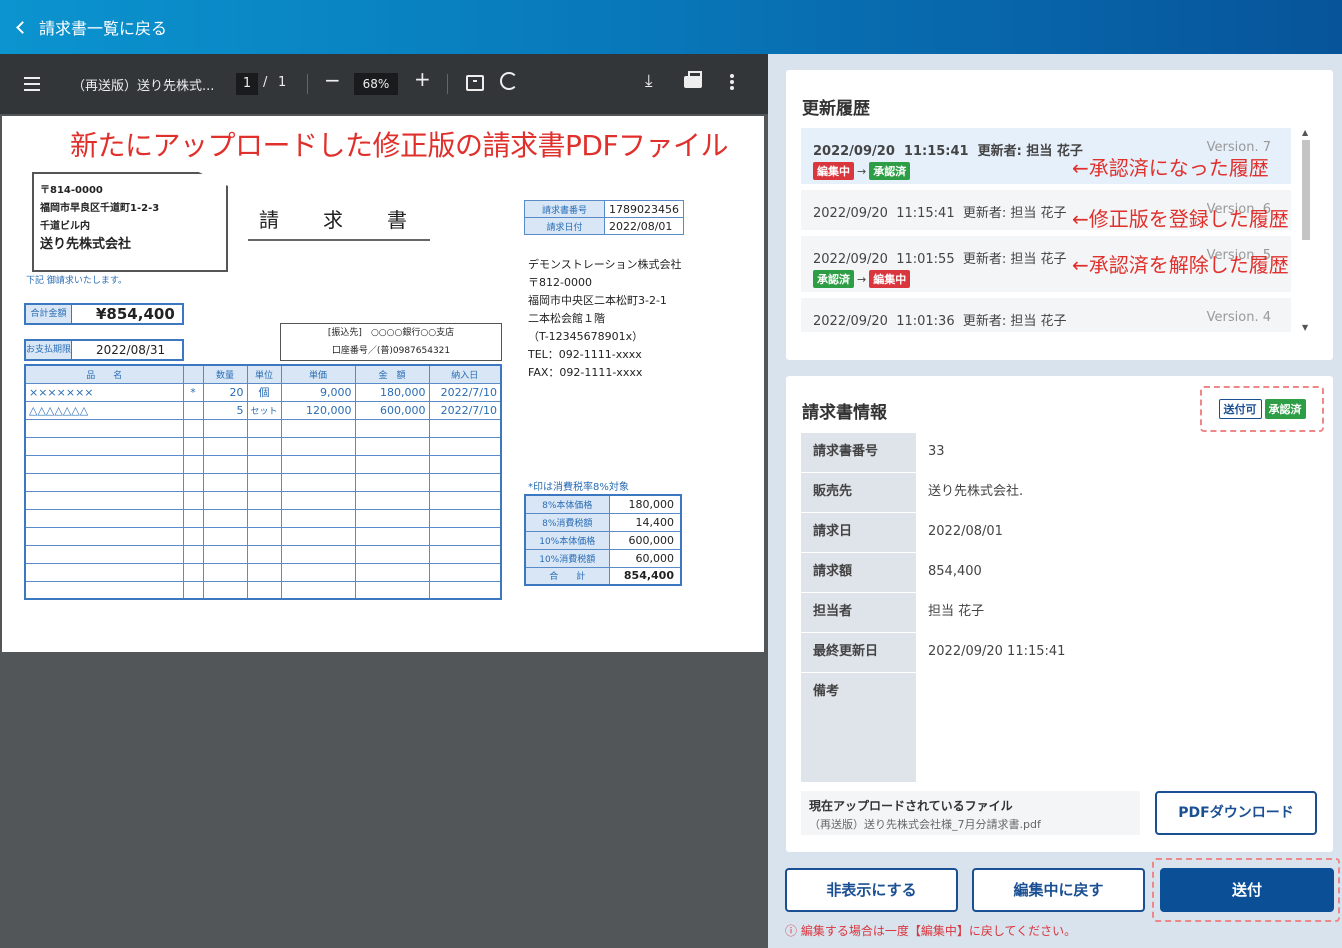  I want to click on zoom-in-button: +, so click(422, 79).